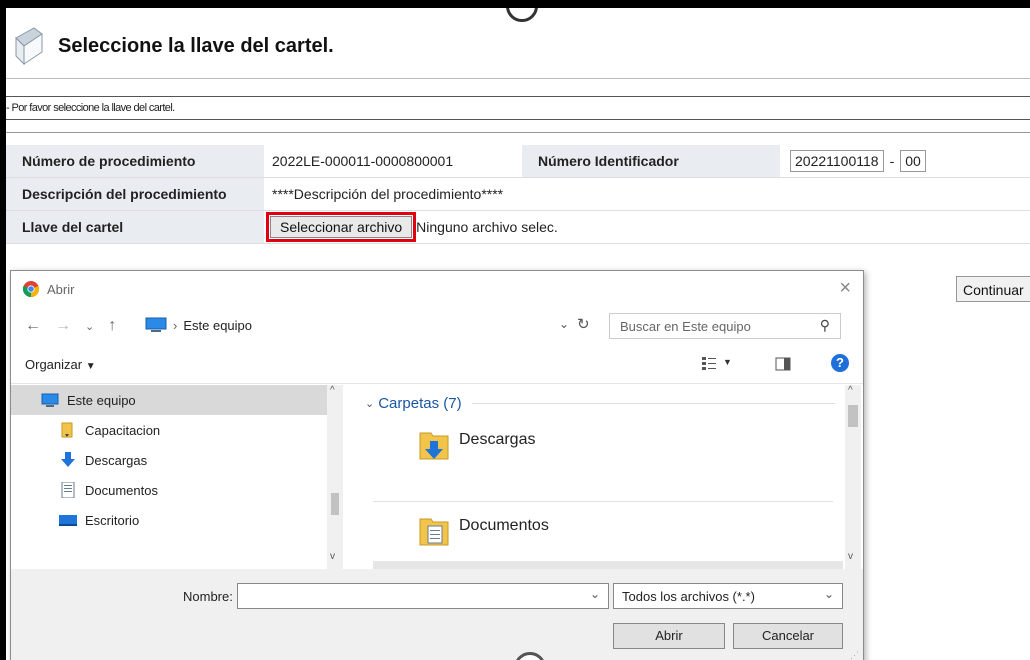  Describe the element at coordinates (434, 532) in the screenshot. I see `folder-documents-icon` at that location.